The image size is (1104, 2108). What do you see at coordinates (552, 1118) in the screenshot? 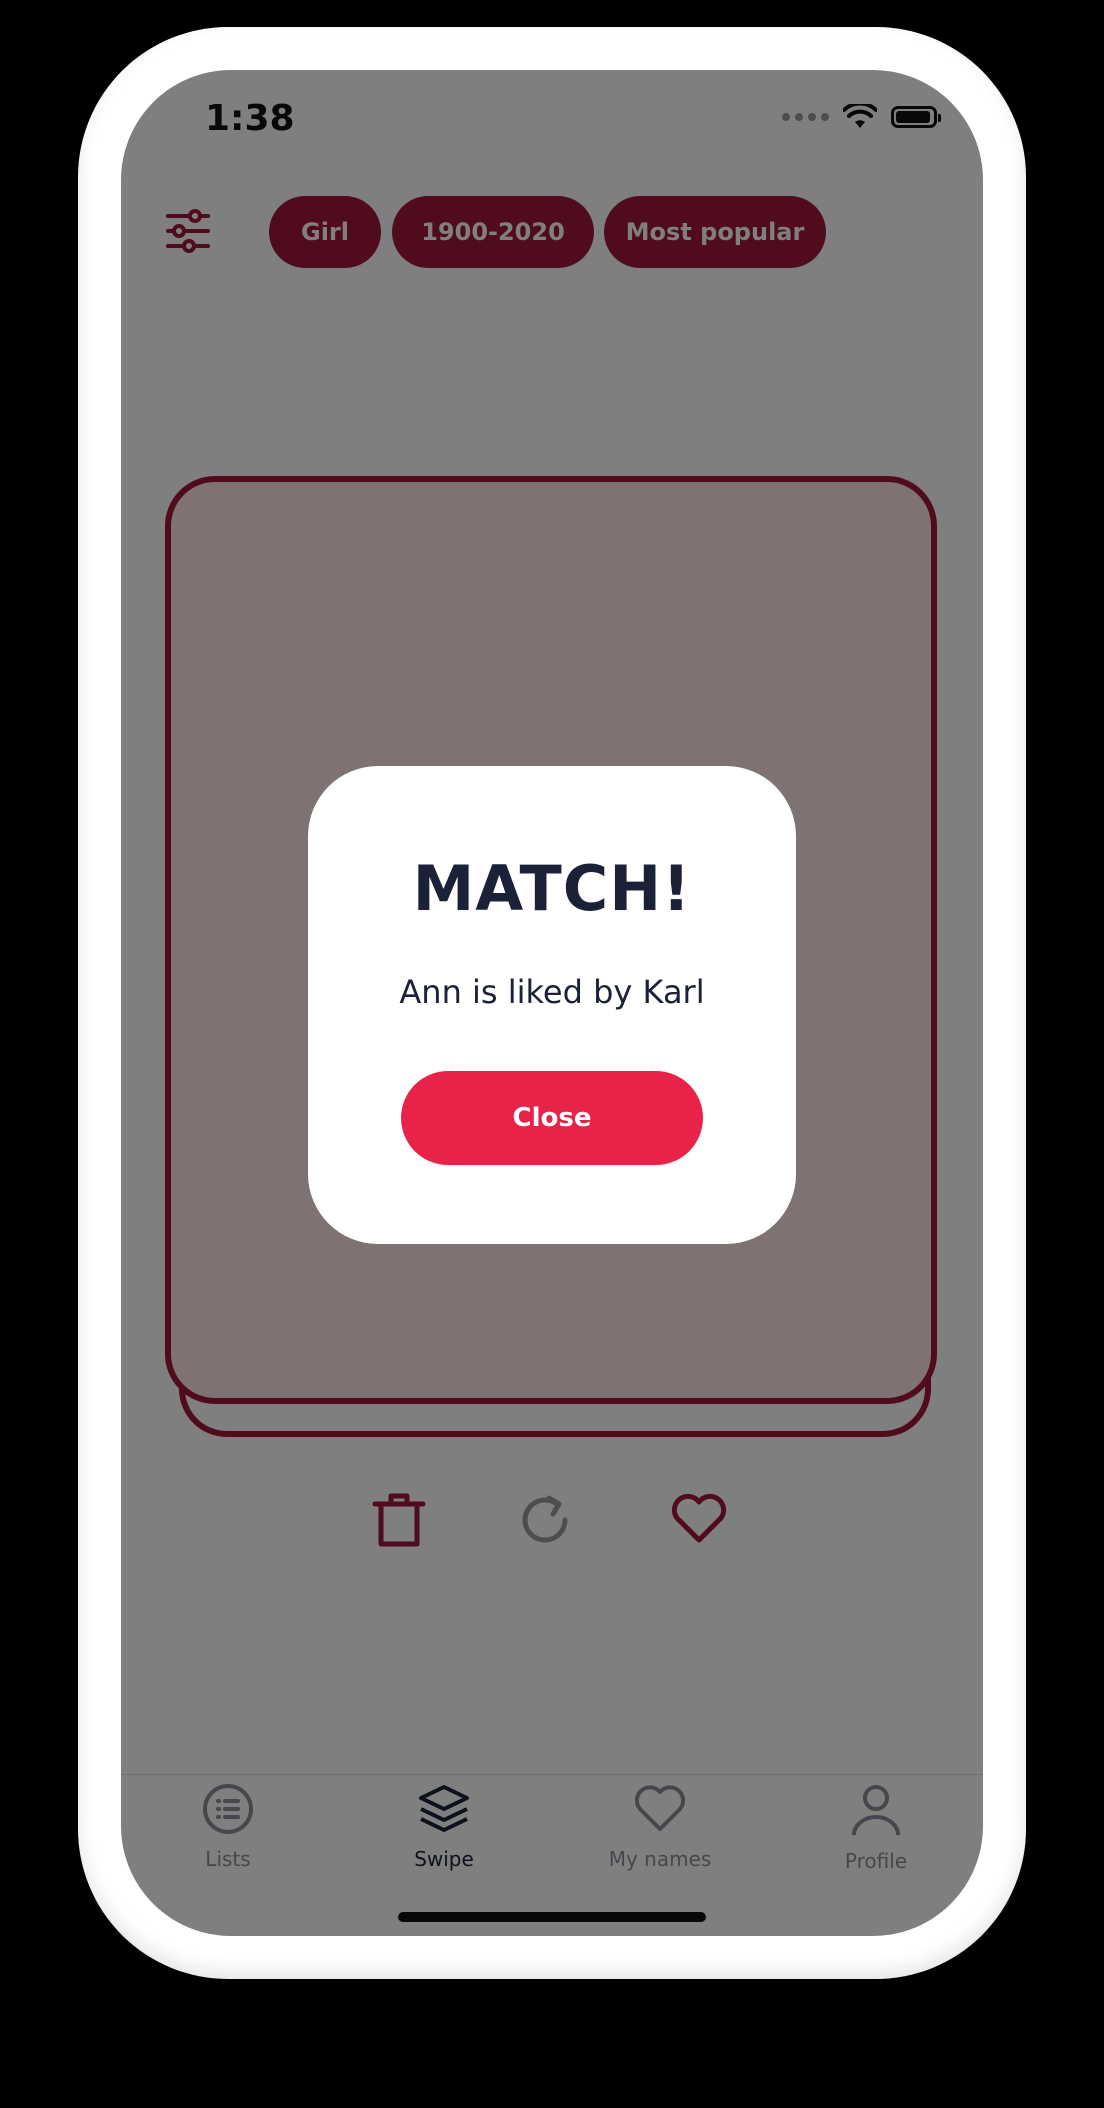
I see `close-button: Close` at bounding box center [552, 1118].